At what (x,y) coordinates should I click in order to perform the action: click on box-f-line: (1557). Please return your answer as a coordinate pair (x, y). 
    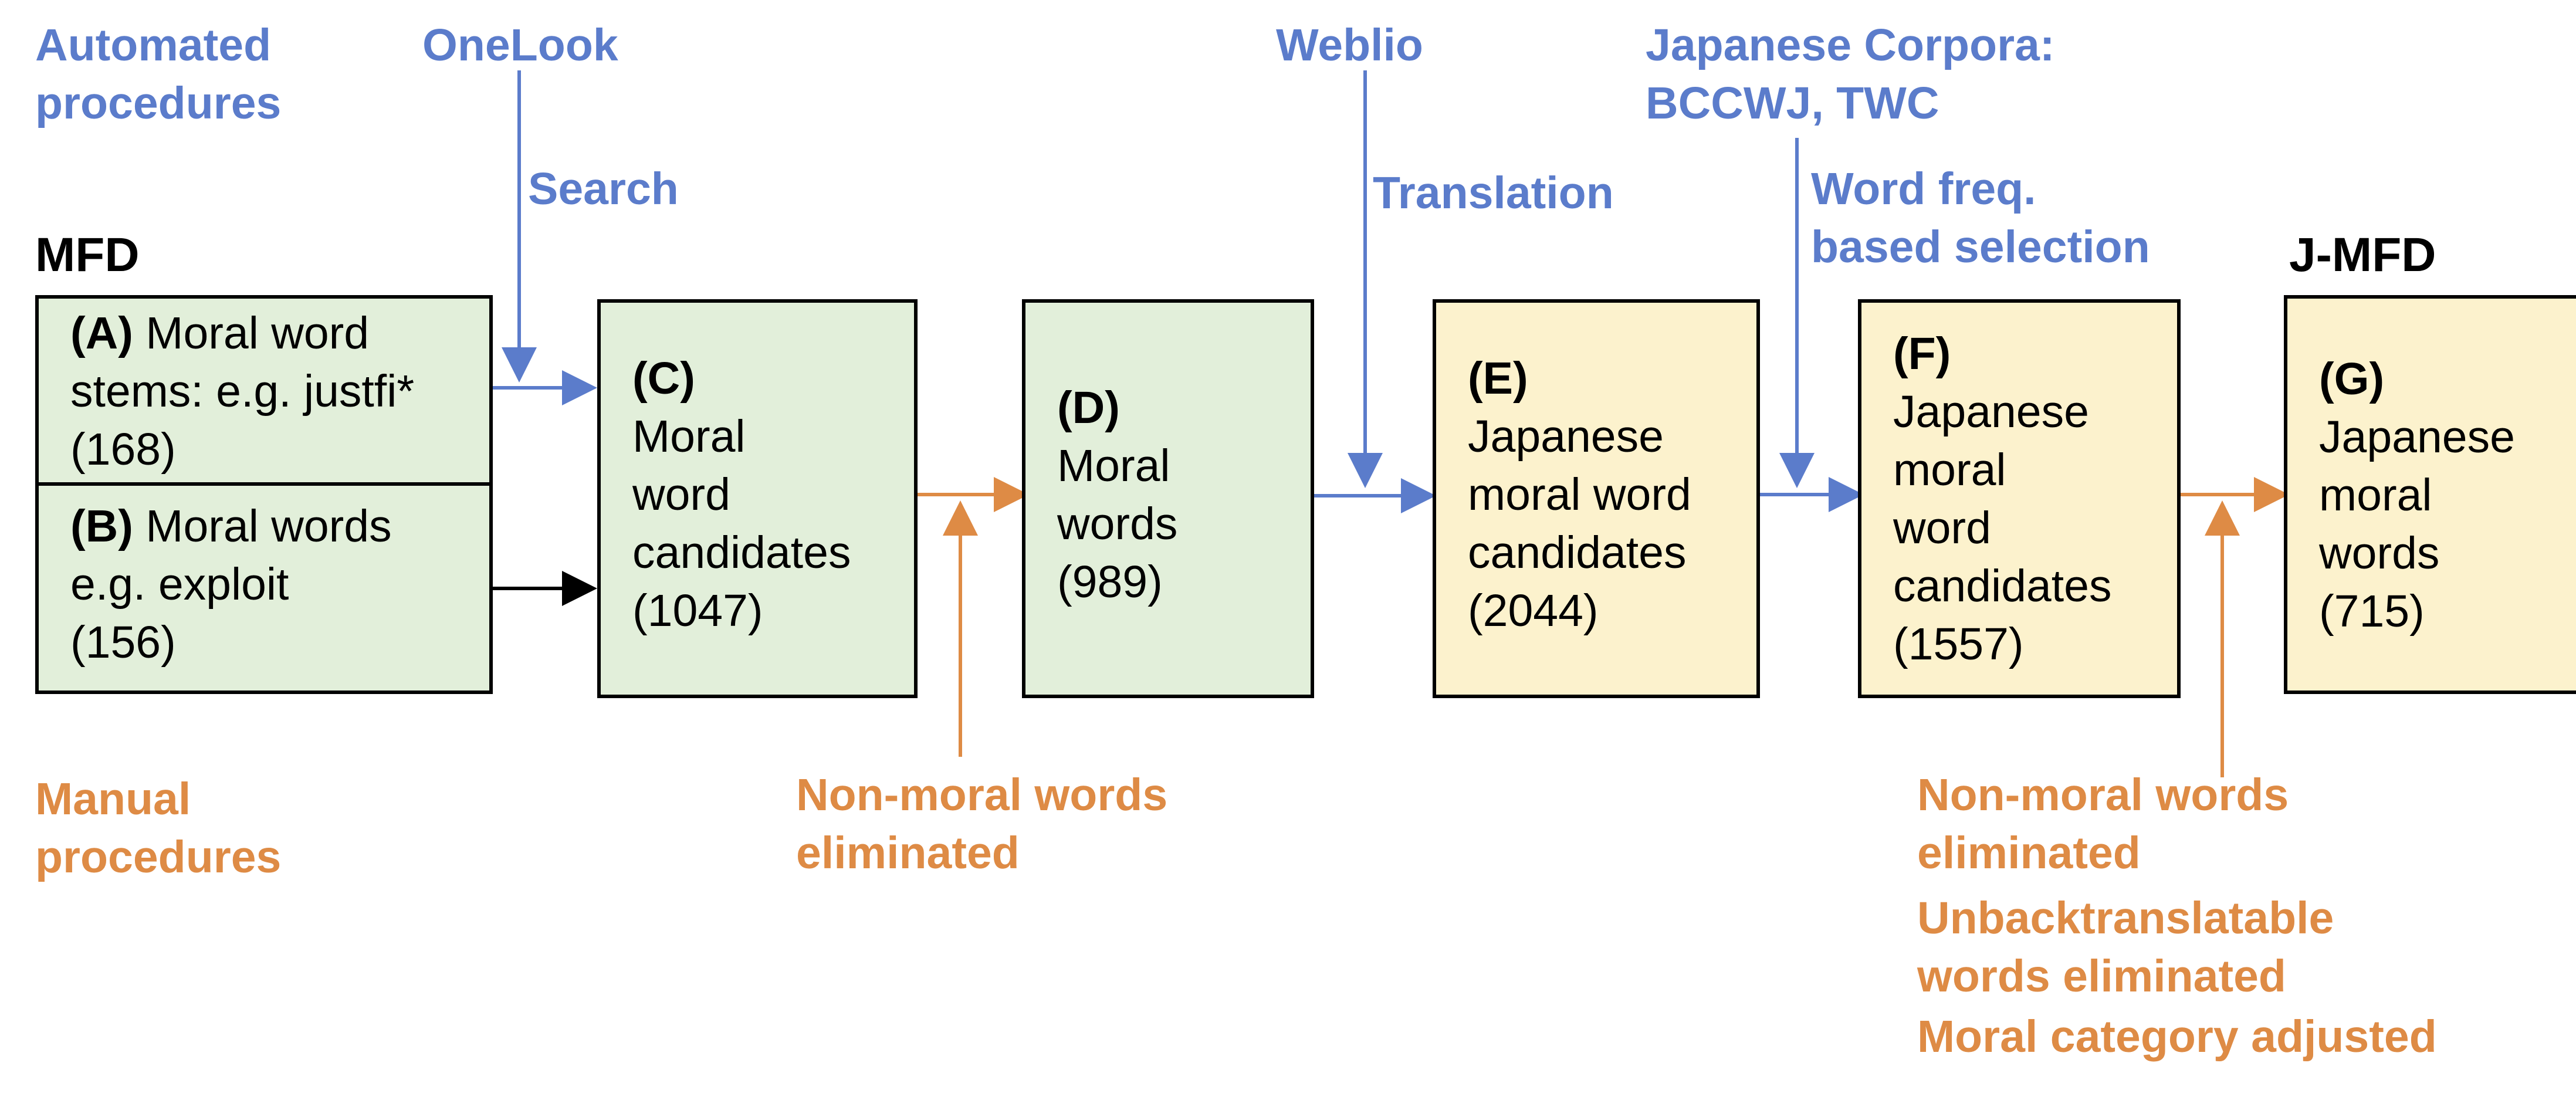
    Looking at the image, I should click on (1958, 644).